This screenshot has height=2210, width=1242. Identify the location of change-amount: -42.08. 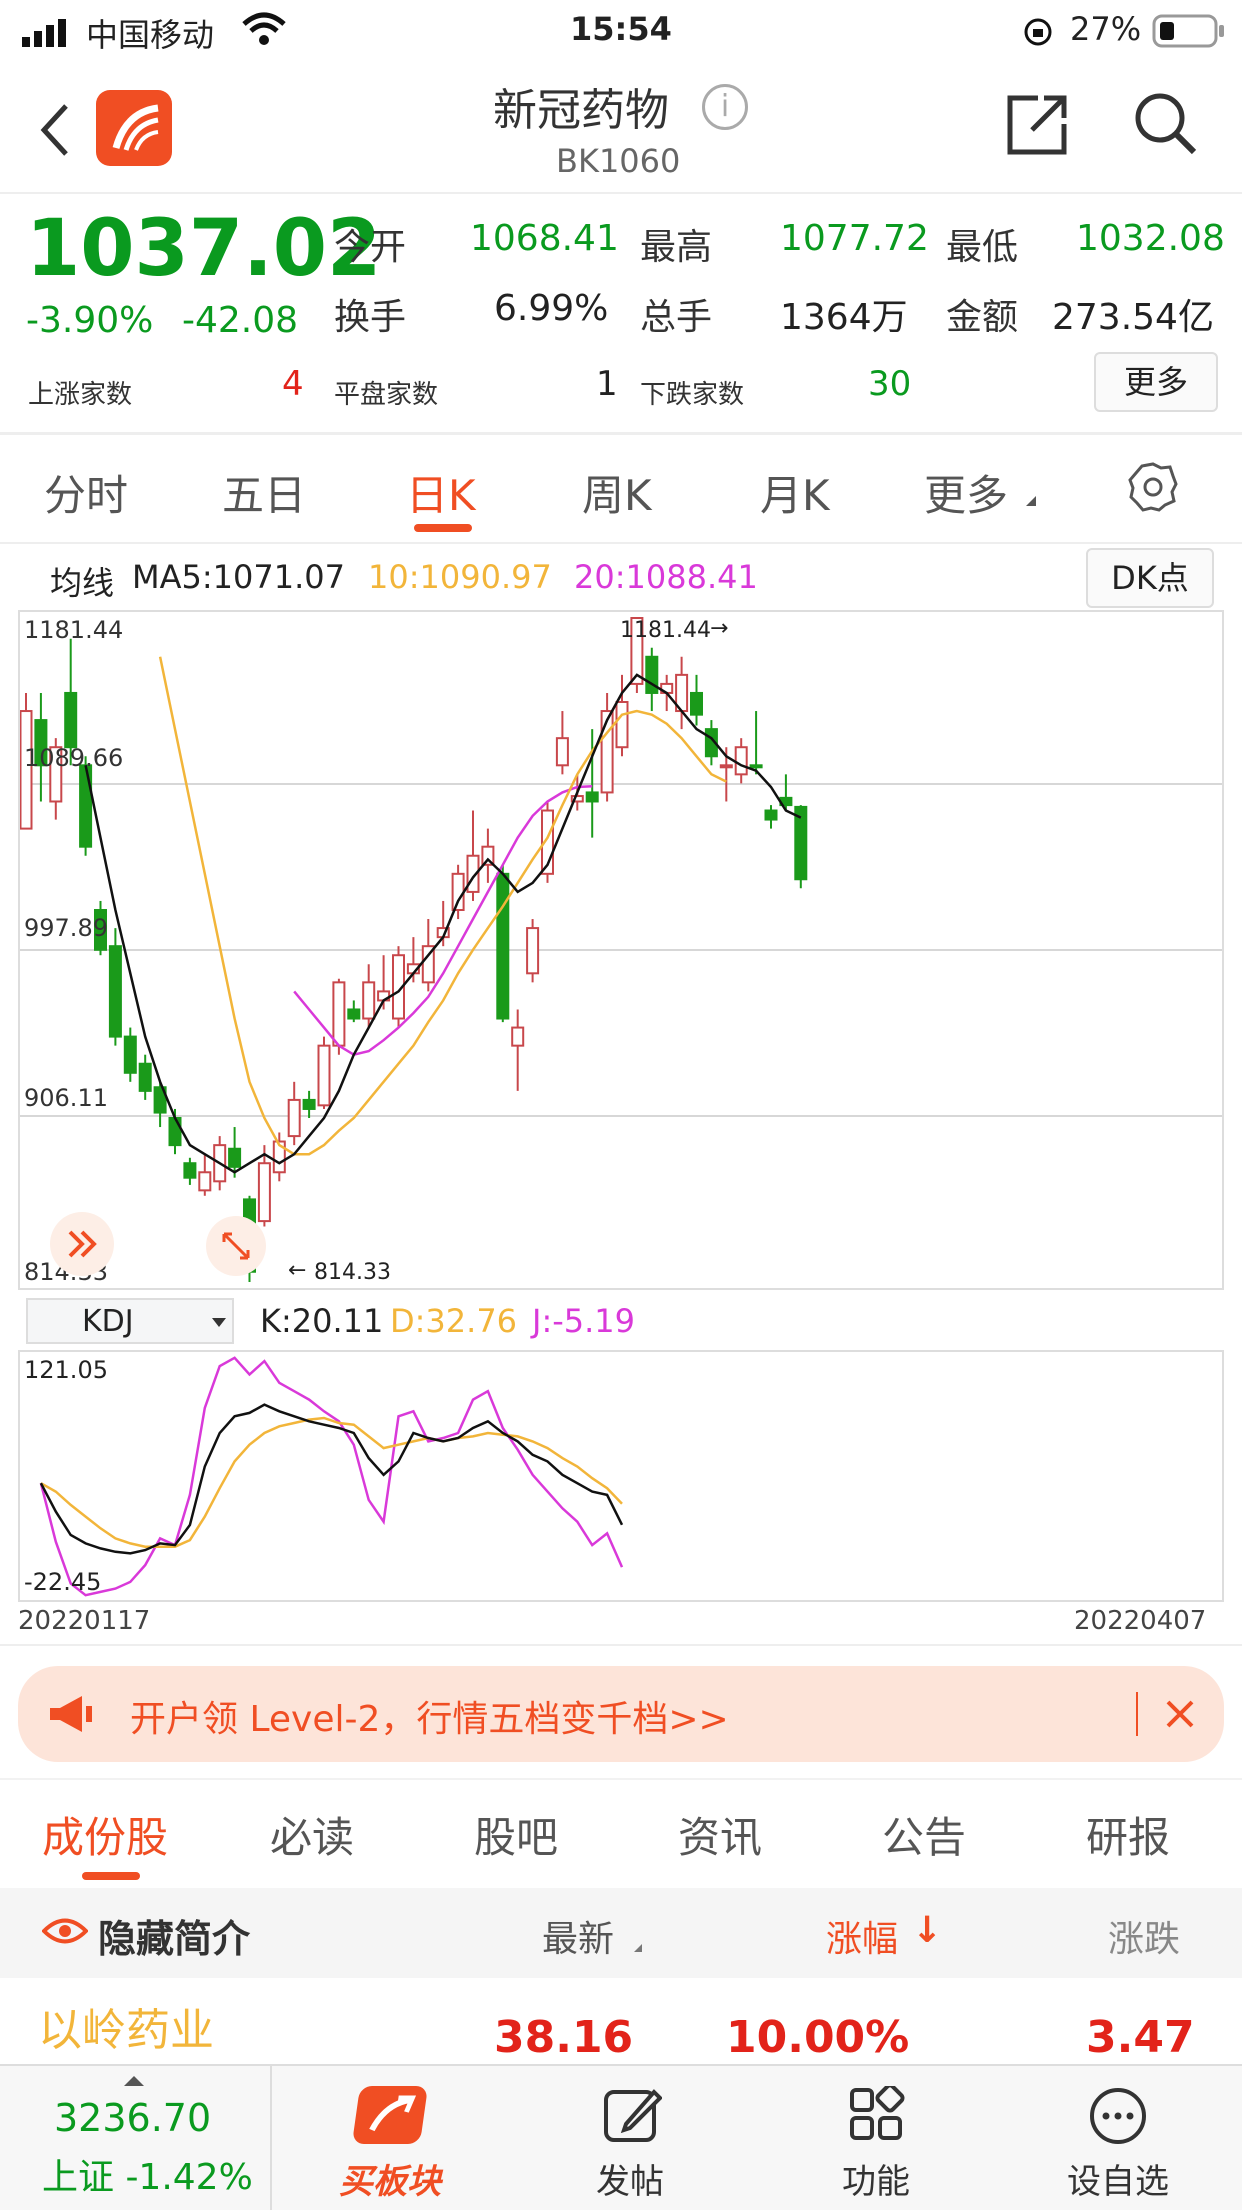
(240, 320).